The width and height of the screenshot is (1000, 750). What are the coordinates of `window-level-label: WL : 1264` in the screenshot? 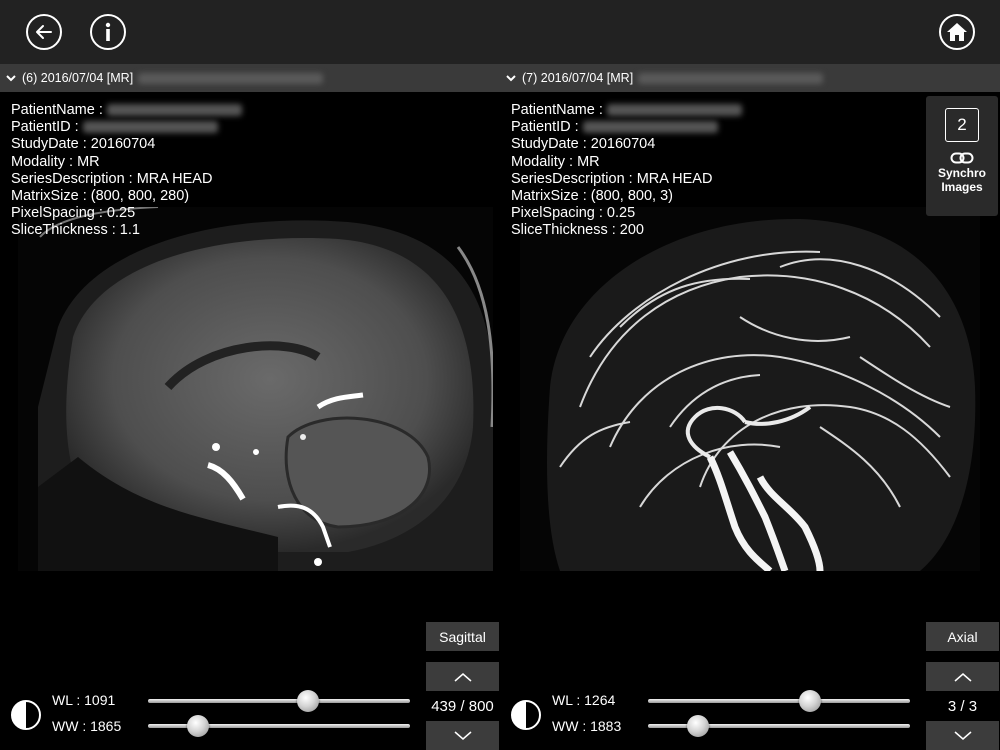 It's located at (584, 700).